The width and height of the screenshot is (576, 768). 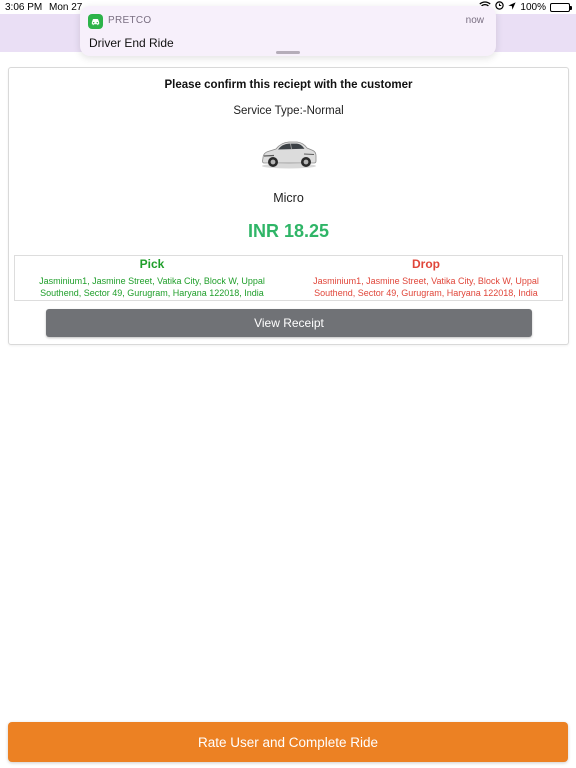 I want to click on notification-body: Driver End Ride, so click(x=131, y=43).